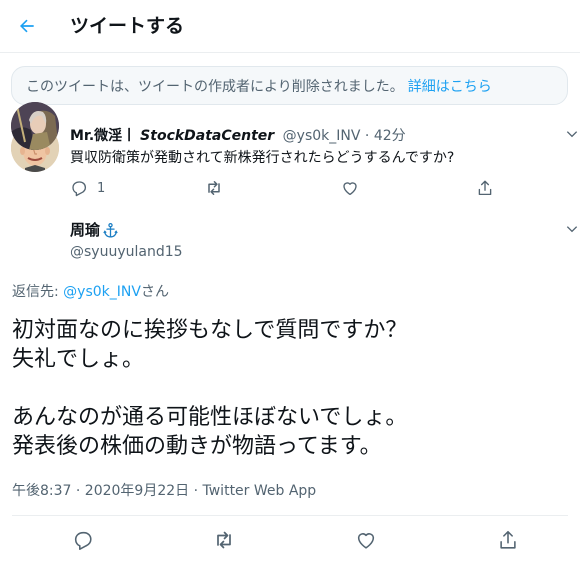  Describe the element at coordinates (290, 26) in the screenshot. I see `top-bar: ツイートする` at that location.